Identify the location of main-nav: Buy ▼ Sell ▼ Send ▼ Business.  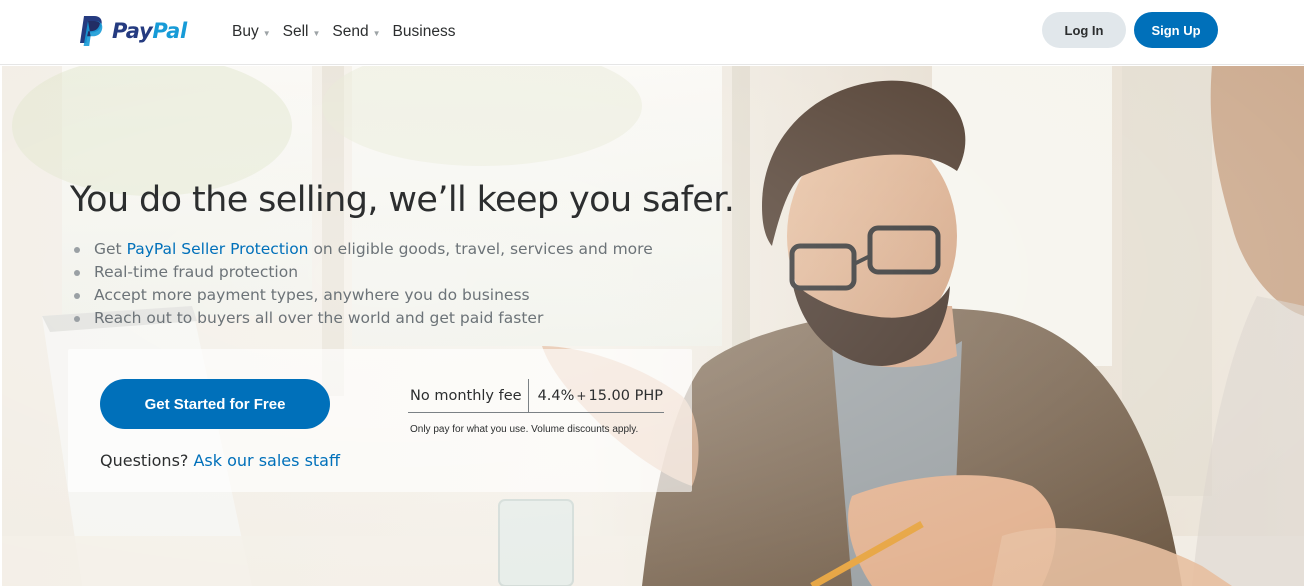
(349, 32).